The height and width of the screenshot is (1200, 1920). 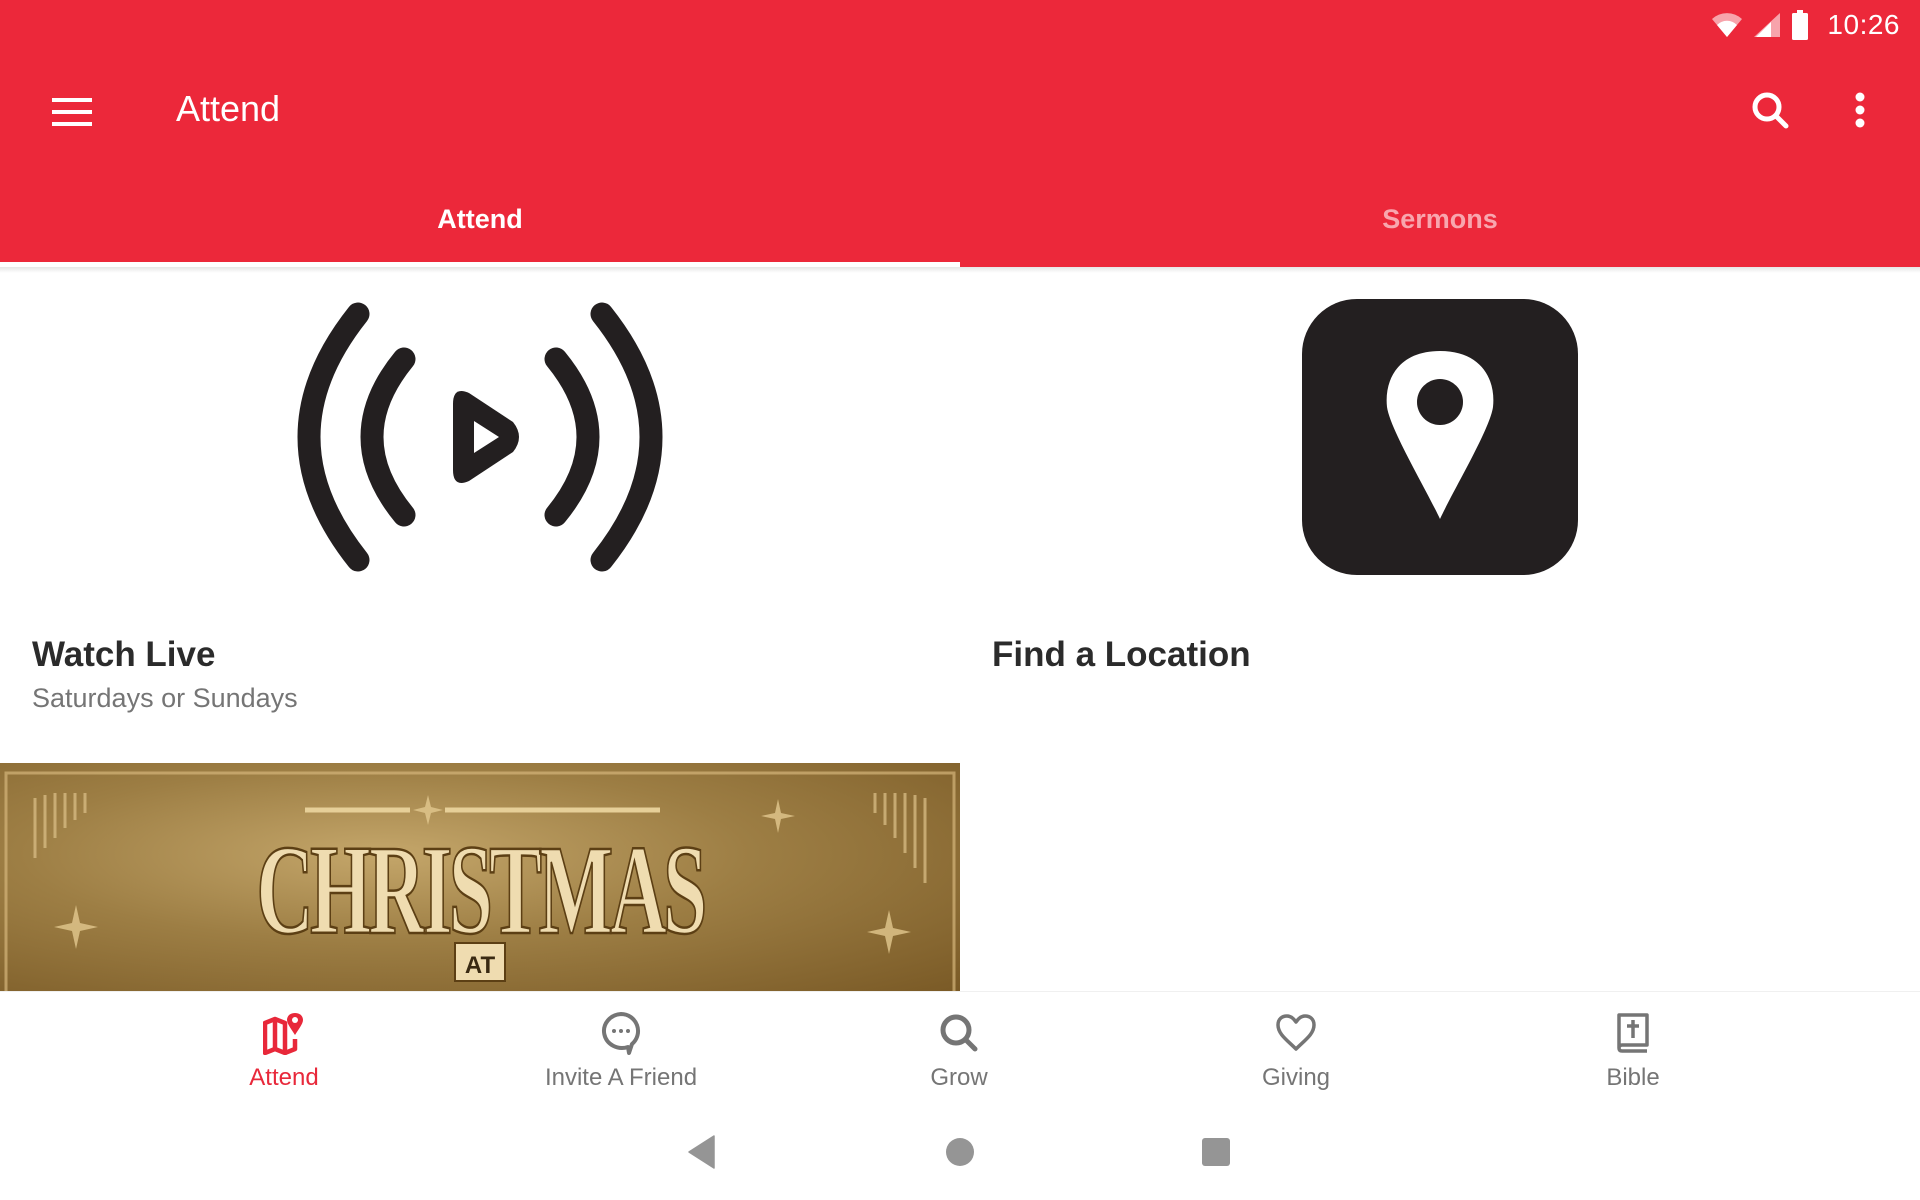 I want to click on tab-label: Sermons, so click(x=1440, y=219).